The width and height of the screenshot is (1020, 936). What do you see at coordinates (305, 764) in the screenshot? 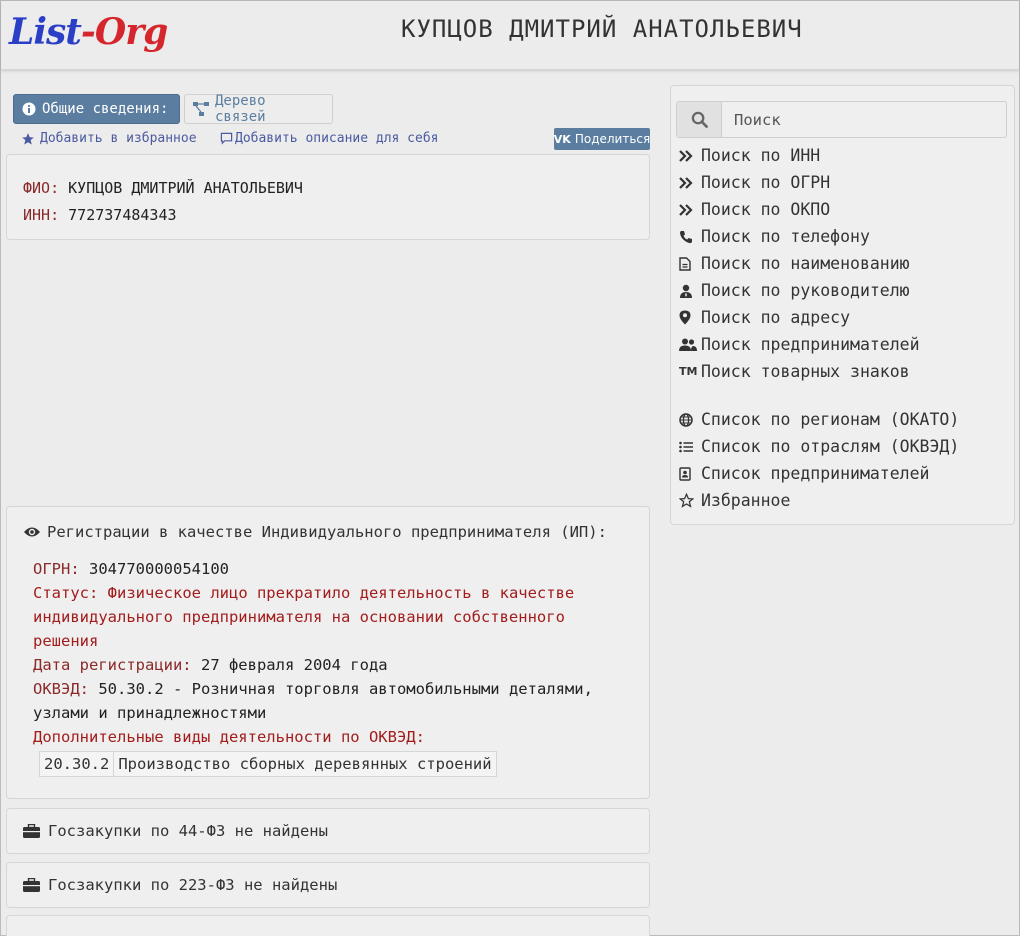
I see `extra-okved-name: Производство сборных деревянных строений` at bounding box center [305, 764].